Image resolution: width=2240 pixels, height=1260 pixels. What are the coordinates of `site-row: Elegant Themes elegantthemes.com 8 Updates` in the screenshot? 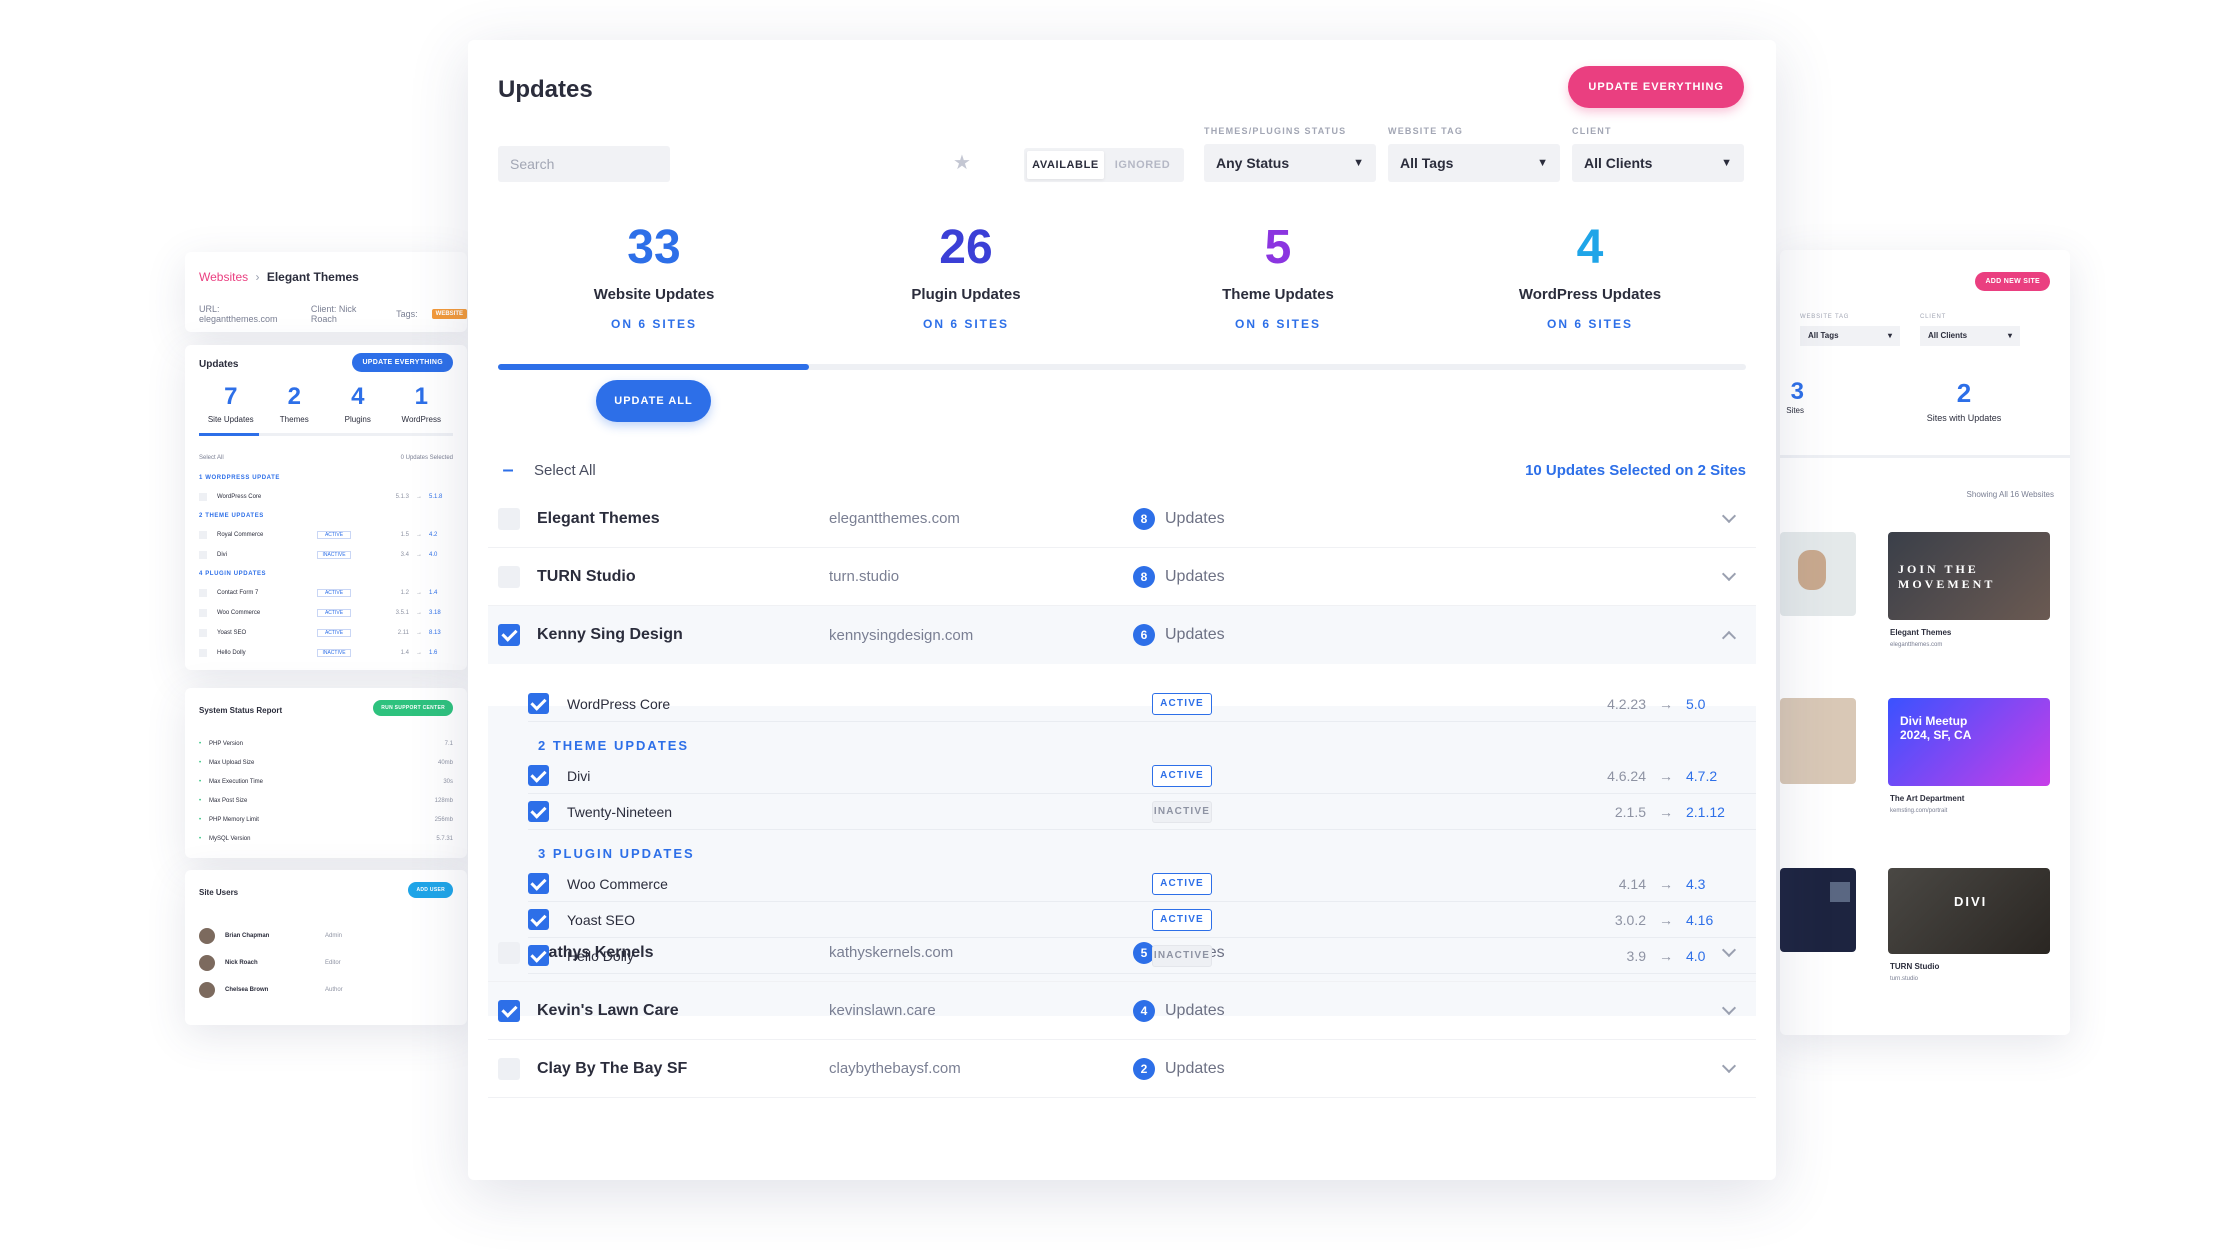 It's located at (1122, 519).